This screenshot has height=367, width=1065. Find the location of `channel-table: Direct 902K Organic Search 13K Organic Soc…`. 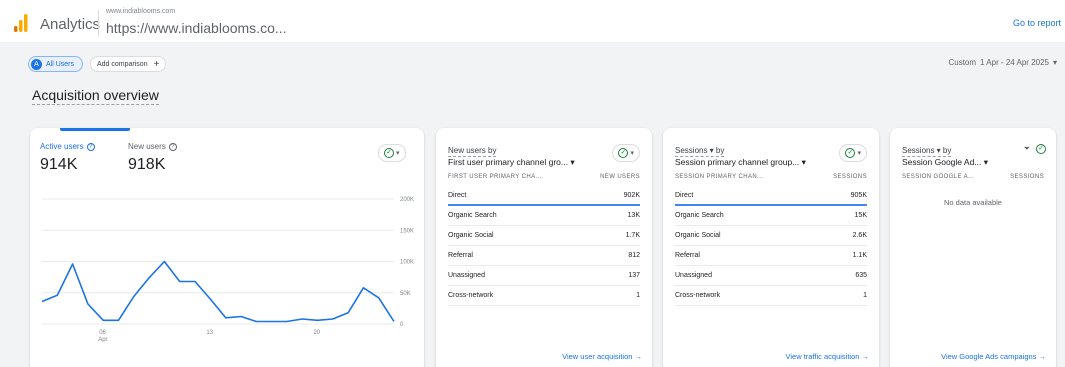

channel-table: Direct 902K Organic Search 13K Organic Soc… is located at coordinates (544, 246).